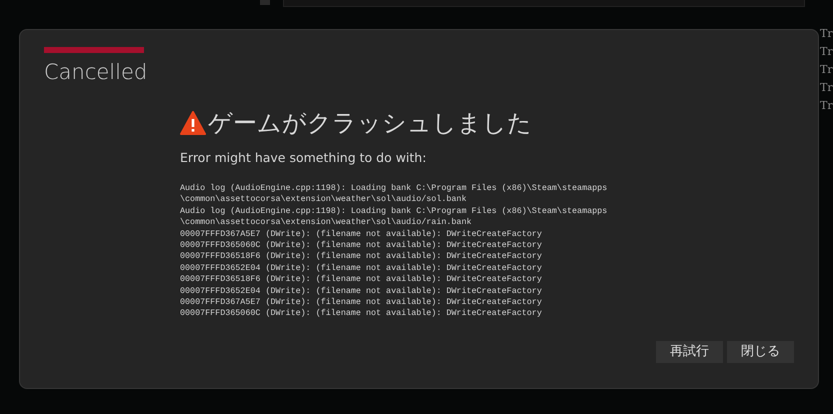 The width and height of the screenshot is (833, 414). Describe the element at coordinates (96, 72) in the screenshot. I see `dialog-status: Cancelled` at that location.